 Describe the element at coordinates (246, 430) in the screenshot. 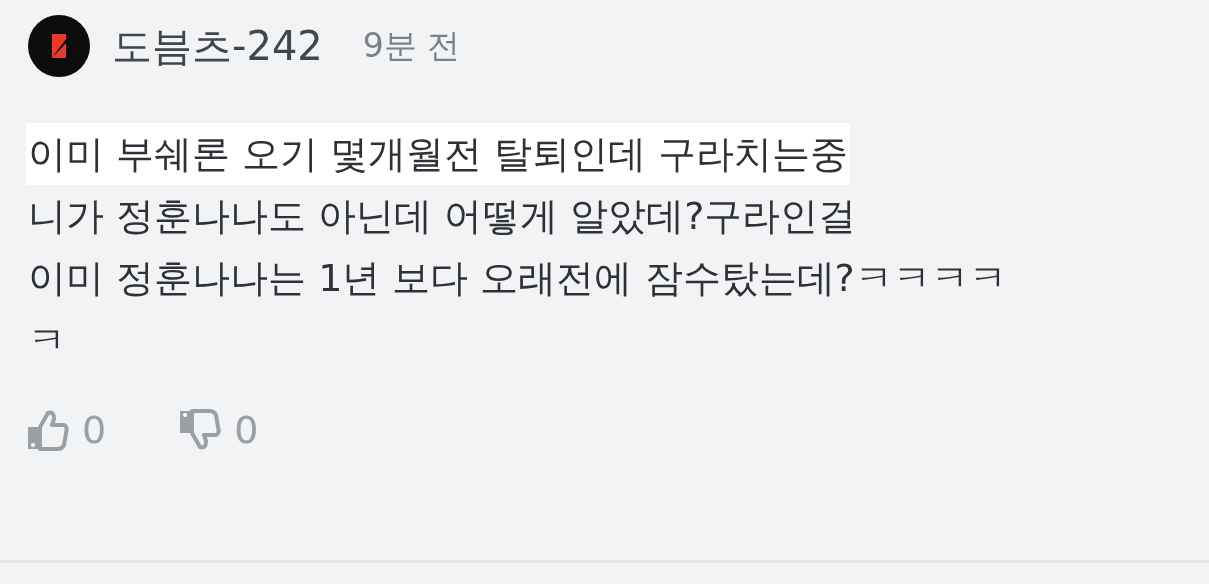

I see `dislike-count: 0` at that location.